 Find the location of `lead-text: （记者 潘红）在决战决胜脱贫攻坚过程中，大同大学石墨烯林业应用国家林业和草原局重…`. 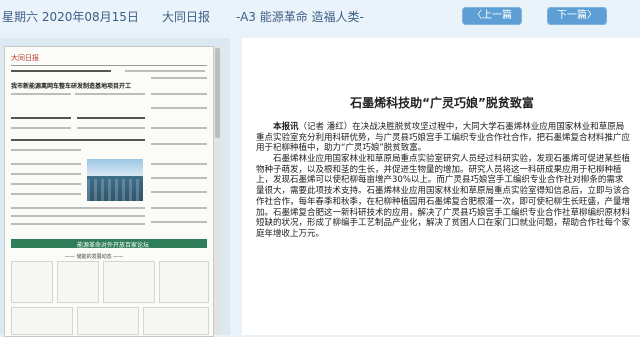

lead-text: （记者 潘红）在决战决胜脱贫攻坚过程中，大同大学石墨烯林业应用国家林业和草原局重… is located at coordinates (443, 138).